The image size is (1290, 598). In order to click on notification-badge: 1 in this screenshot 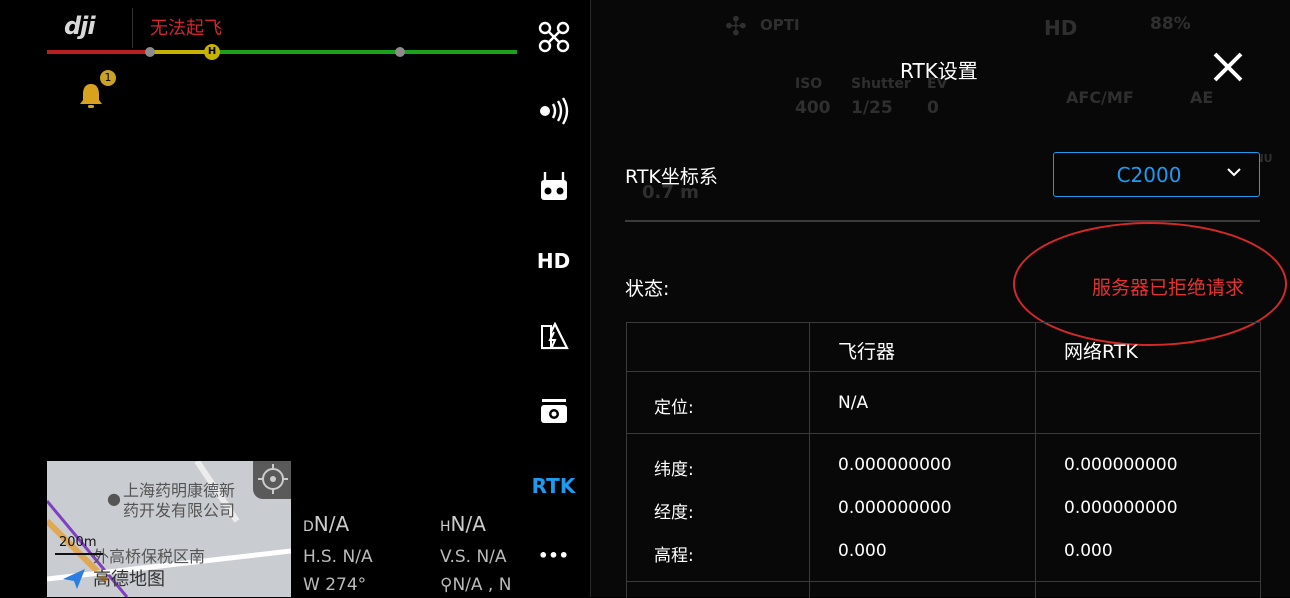, I will do `click(108, 78)`.